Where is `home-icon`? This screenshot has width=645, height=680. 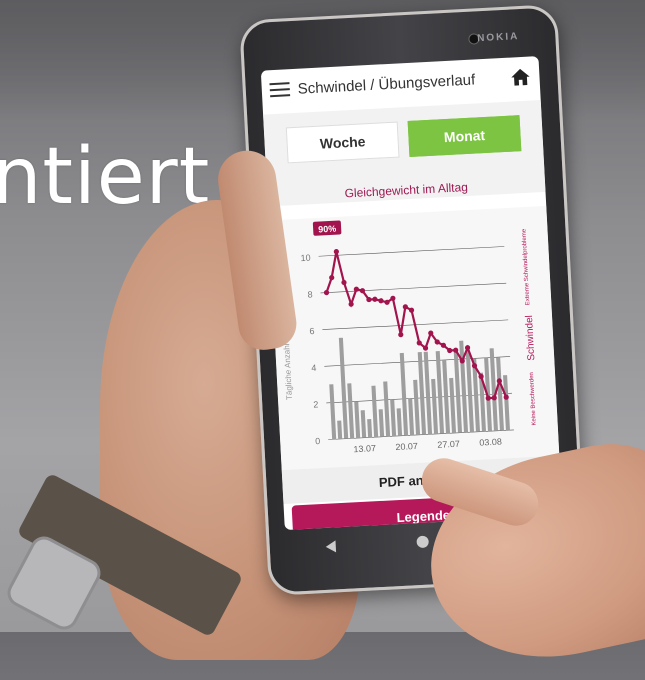
home-icon is located at coordinates (520, 77).